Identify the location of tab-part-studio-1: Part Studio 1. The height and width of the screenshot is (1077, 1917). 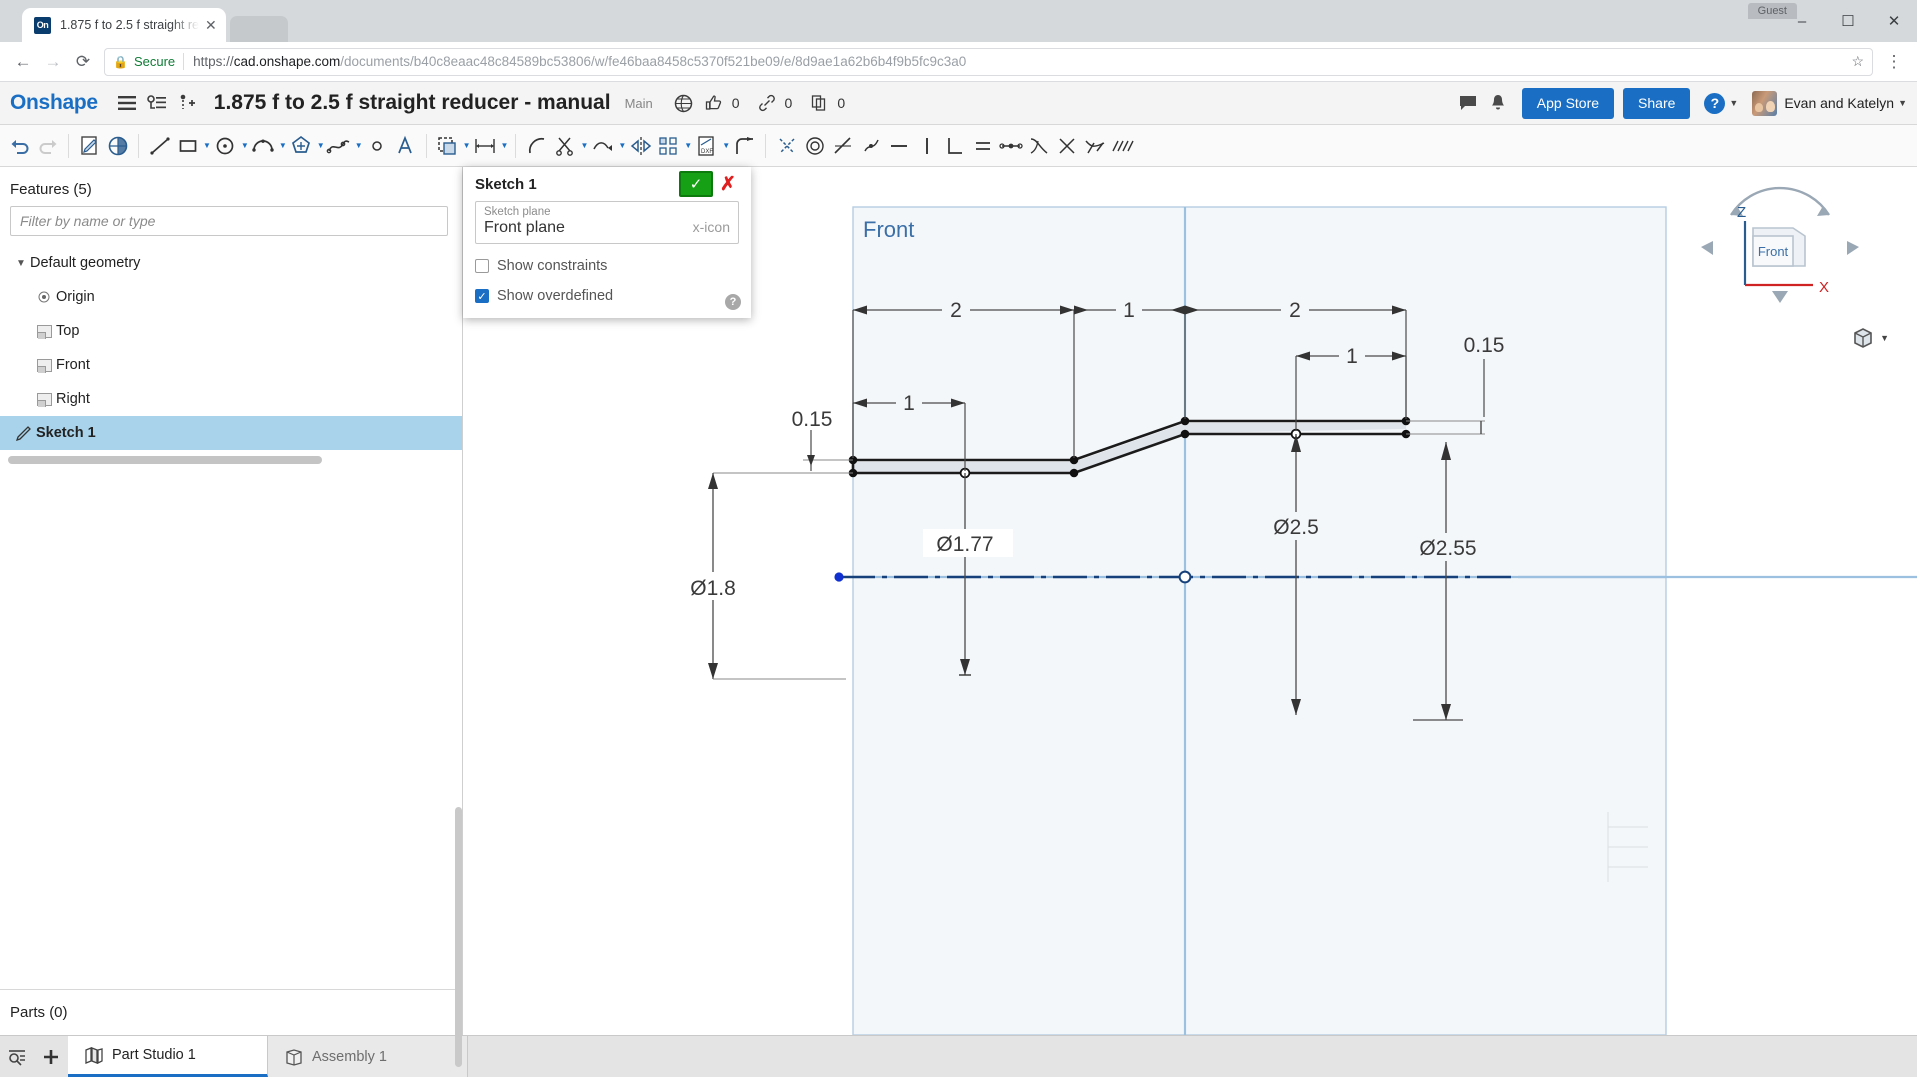
(168, 1056).